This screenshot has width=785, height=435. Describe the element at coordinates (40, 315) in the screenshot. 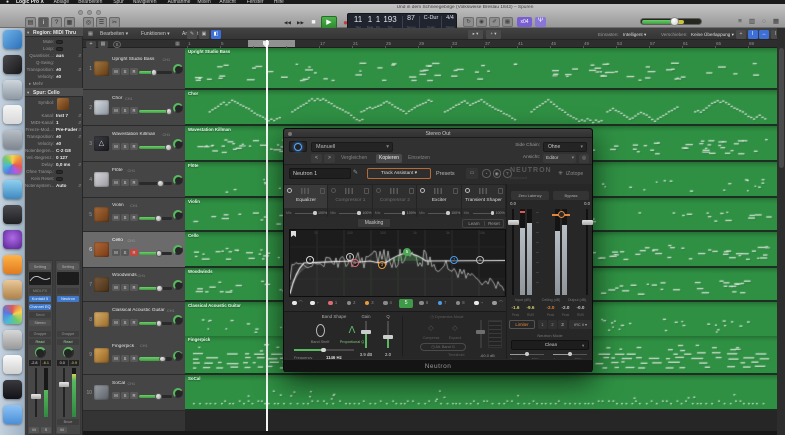

I see `strip-send-slot: Send` at that location.